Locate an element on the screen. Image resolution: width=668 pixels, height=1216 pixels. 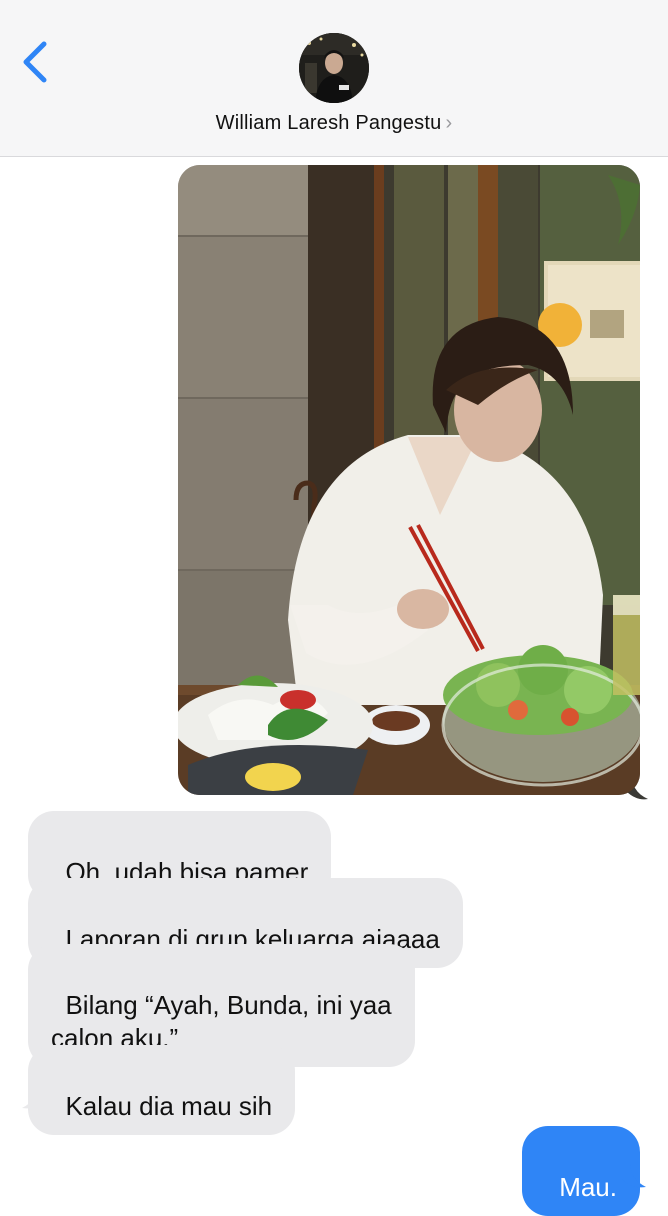
back-button is located at coordinates (36, 62).